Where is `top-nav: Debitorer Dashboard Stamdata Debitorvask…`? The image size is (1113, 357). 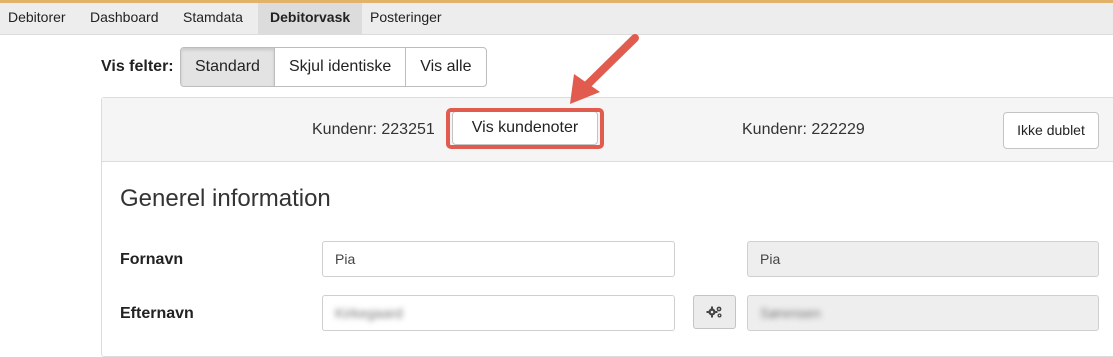 top-nav: Debitorer Dashboard Stamdata Debitorvask… is located at coordinates (556, 17).